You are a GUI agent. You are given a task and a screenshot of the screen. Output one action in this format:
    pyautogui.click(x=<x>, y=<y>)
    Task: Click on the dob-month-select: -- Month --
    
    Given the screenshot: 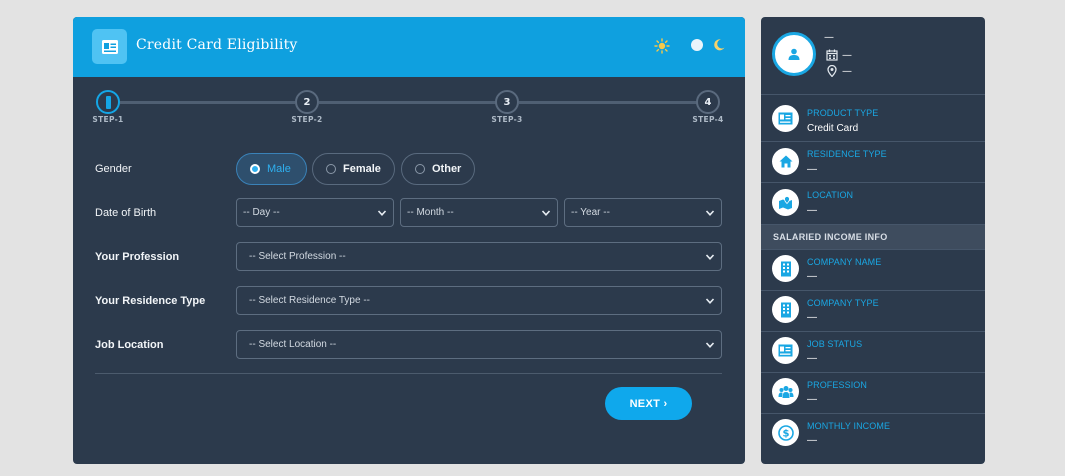 What is the action you would take?
    pyautogui.click(x=479, y=212)
    